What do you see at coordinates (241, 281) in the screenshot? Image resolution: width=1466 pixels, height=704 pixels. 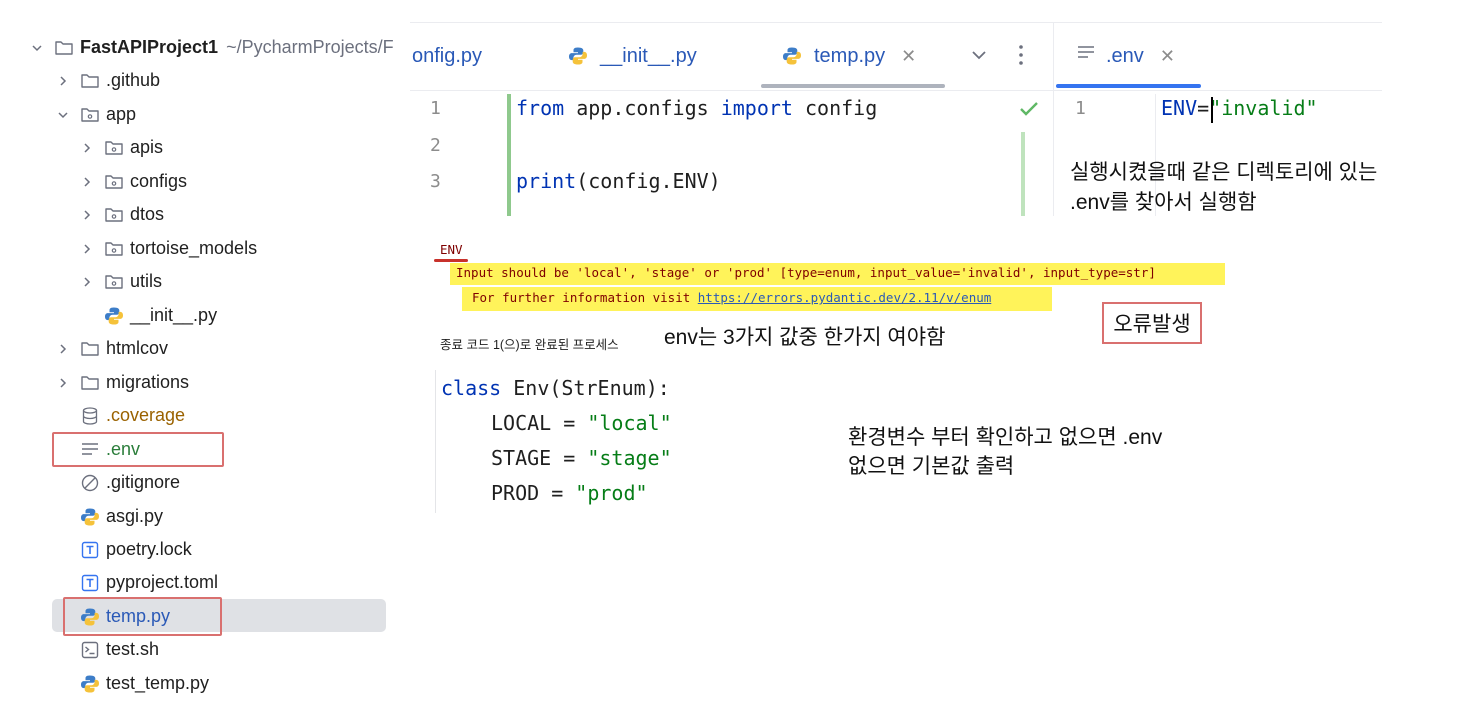 I see `tree-item: utils` at bounding box center [241, 281].